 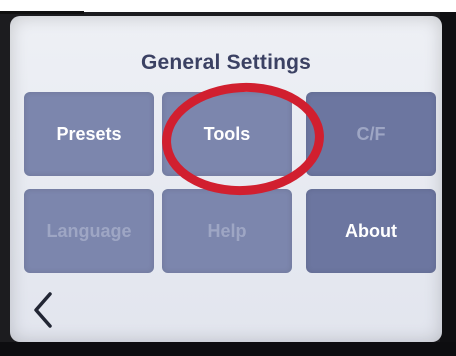 I want to click on page-title: General Settings, so click(x=226, y=62).